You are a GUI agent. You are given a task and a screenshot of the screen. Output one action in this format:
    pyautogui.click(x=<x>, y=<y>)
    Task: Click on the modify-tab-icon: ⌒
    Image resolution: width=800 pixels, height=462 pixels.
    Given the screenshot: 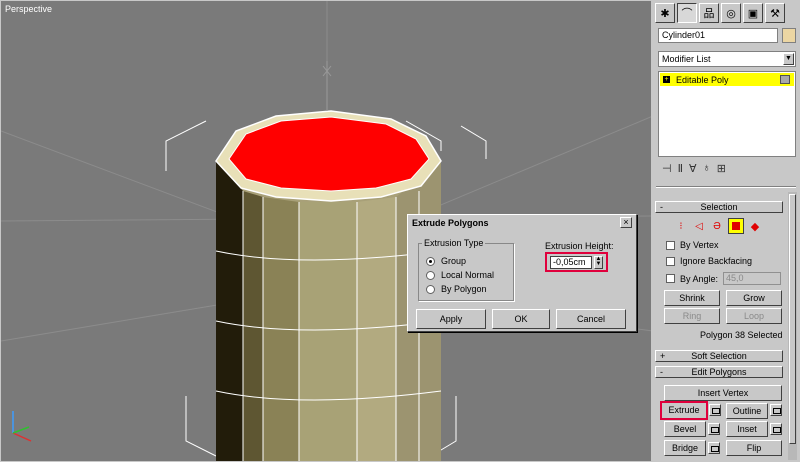 What is the action you would take?
    pyautogui.click(x=687, y=13)
    